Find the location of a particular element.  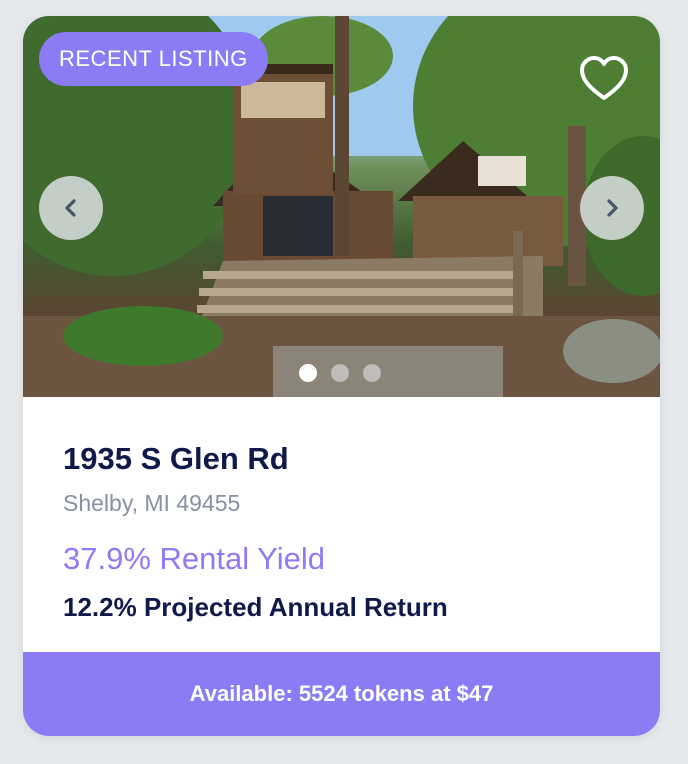

carousel-dots is located at coordinates (344, 374).